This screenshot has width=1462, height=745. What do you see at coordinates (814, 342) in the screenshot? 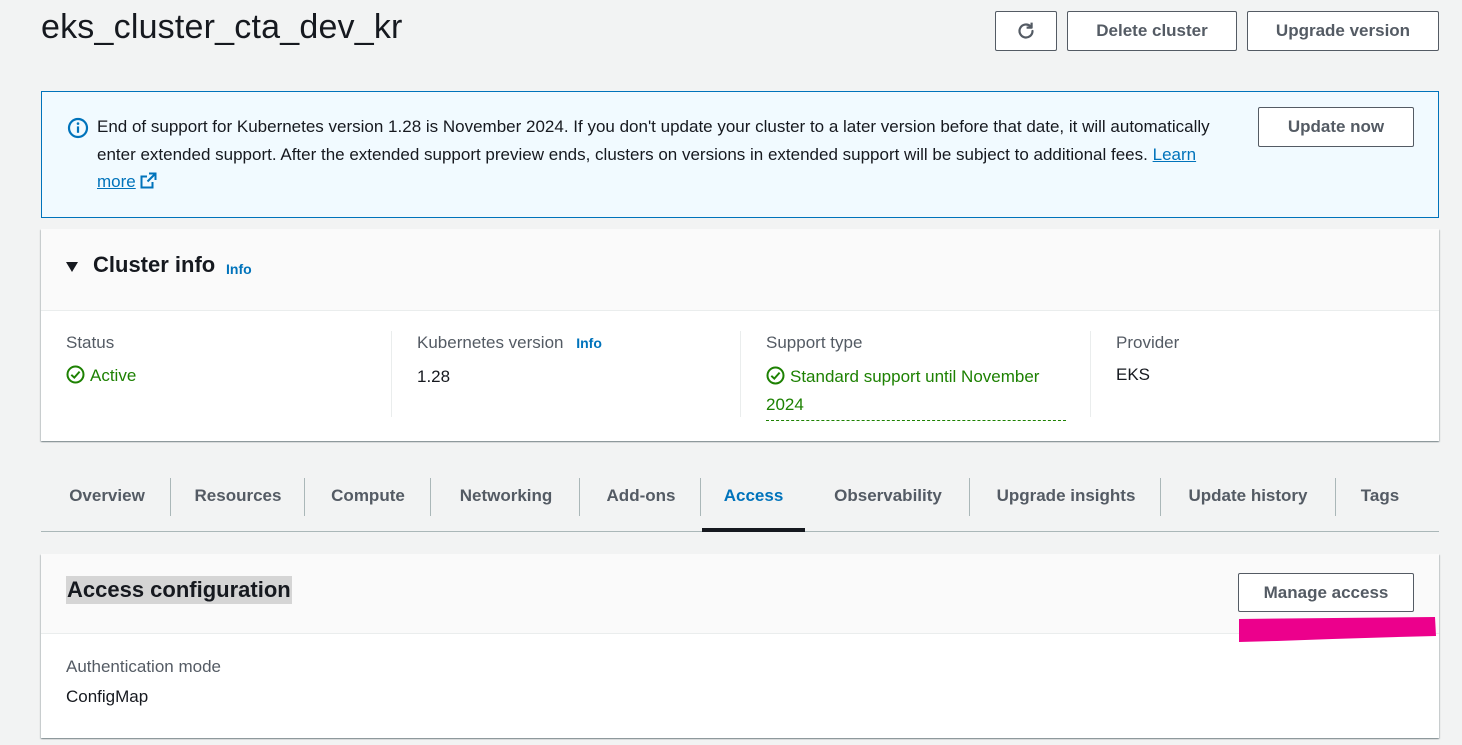
I see `support-type-label: Support type` at bounding box center [814, 342].